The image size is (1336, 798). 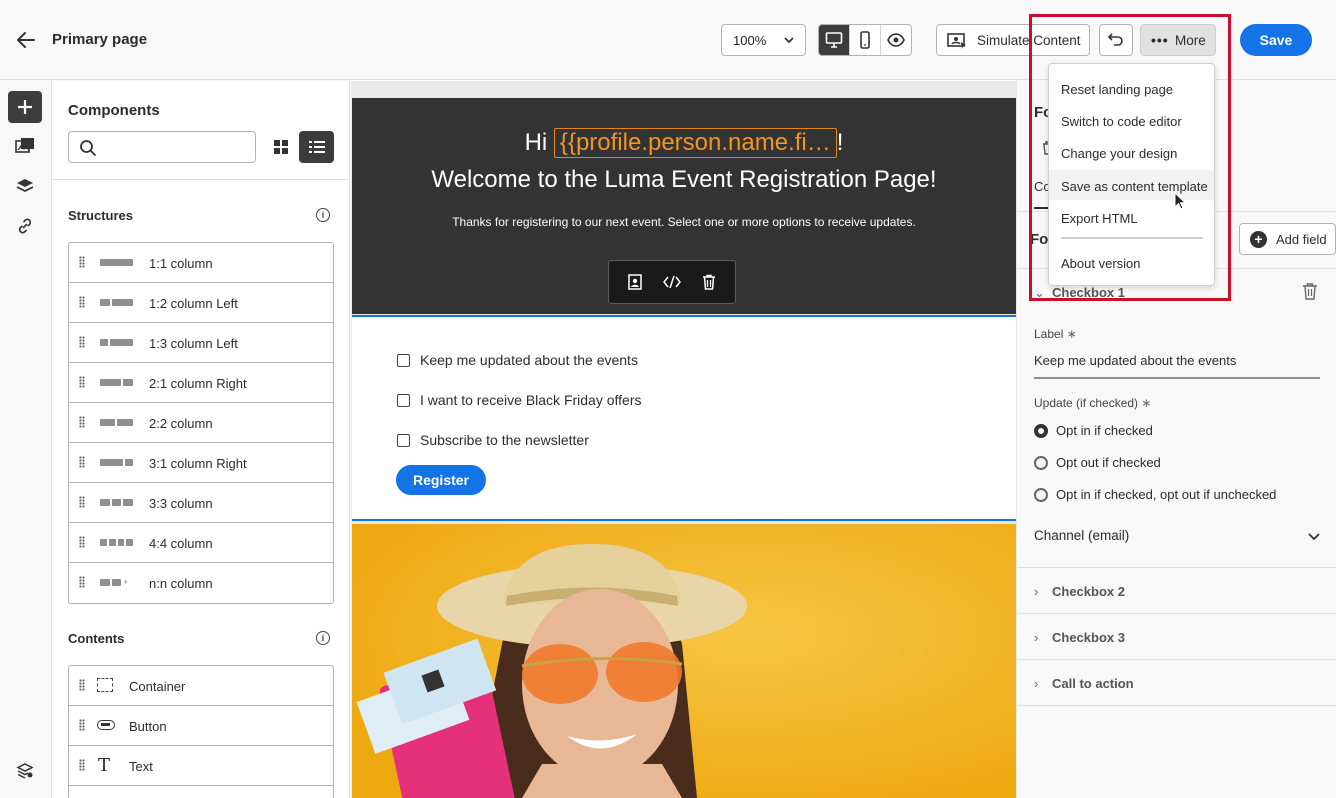 What do you see at coordinates (1055, 334) in the screenshot?
I see `label-field-title: Label ∗` at bounding box center [1055, 334].